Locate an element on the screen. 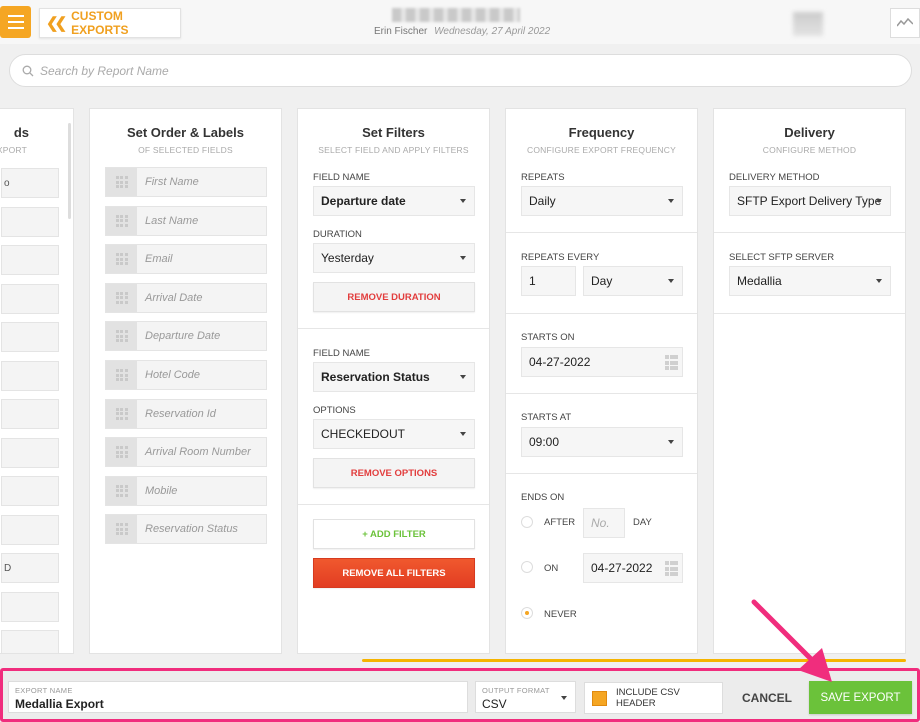 This screenshot has height=722, width=920. order-field-row: Hotel Code is located at coordinates (186, 375).